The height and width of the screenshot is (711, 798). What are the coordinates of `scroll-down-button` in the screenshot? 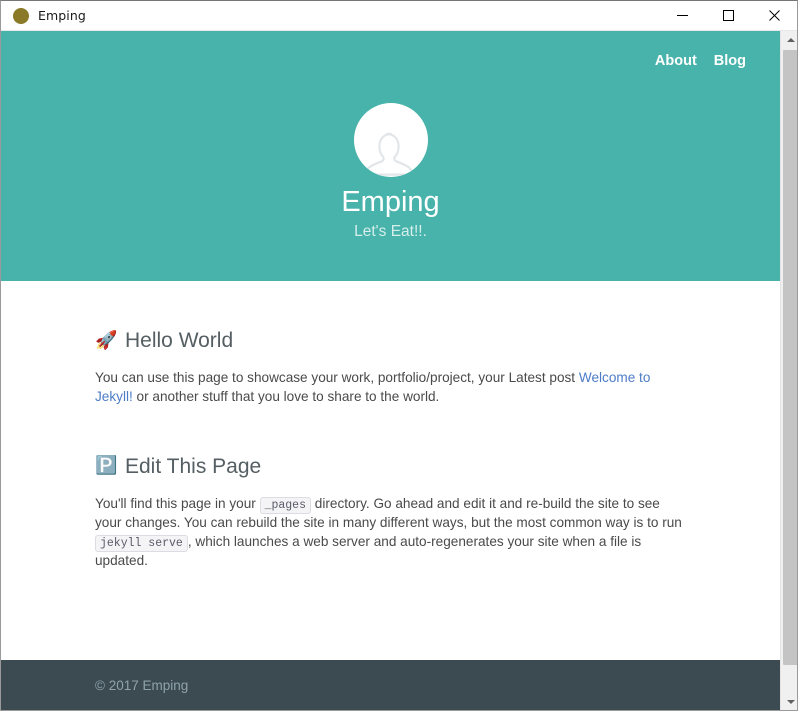 It's located at (789, 701).